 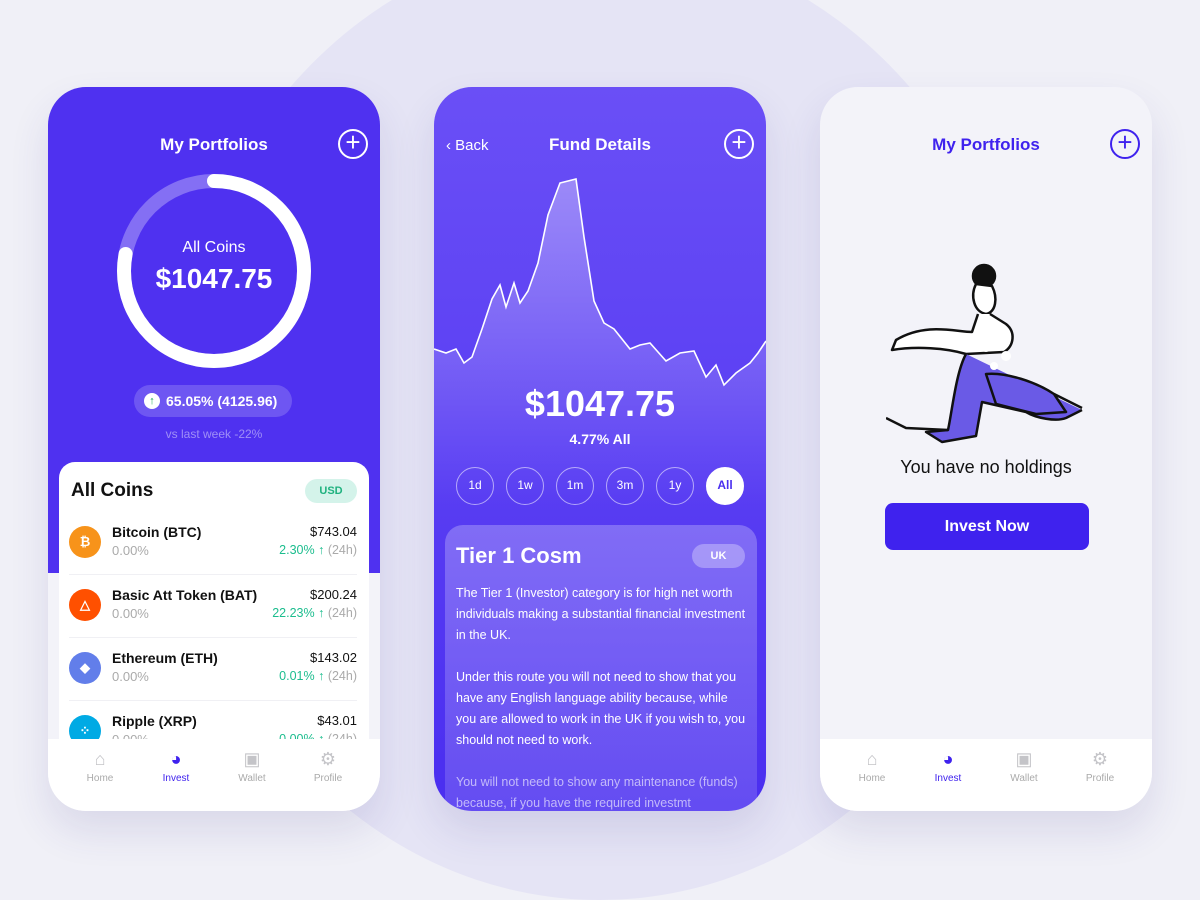 I want to click on region-badge: UK, so click(x=718, y=556).